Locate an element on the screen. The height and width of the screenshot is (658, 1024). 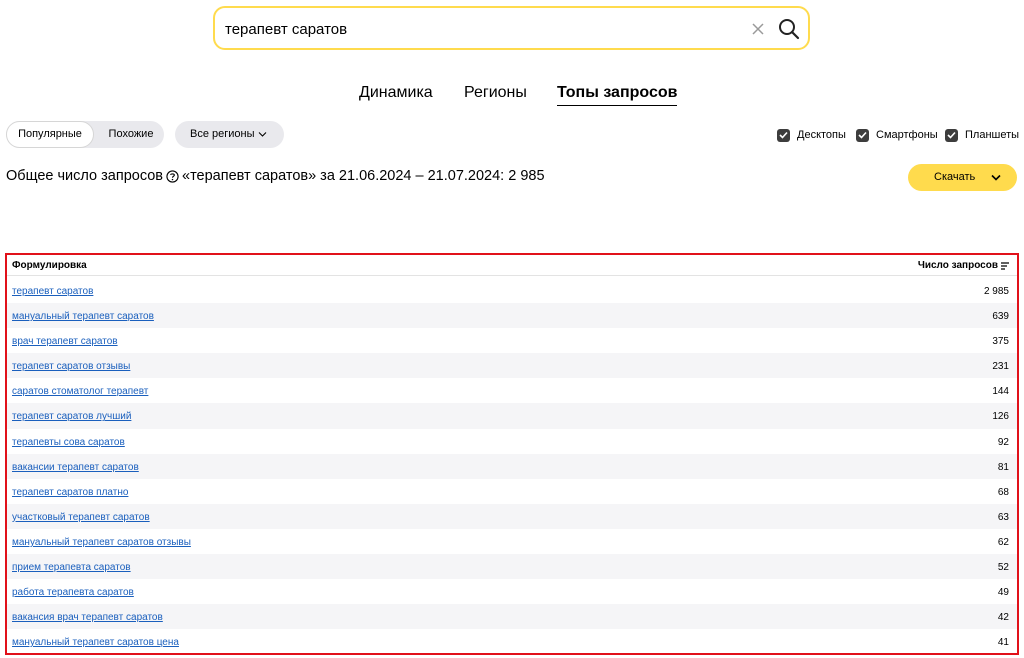
download-label: Скачать is located at coordinates (955, 177).